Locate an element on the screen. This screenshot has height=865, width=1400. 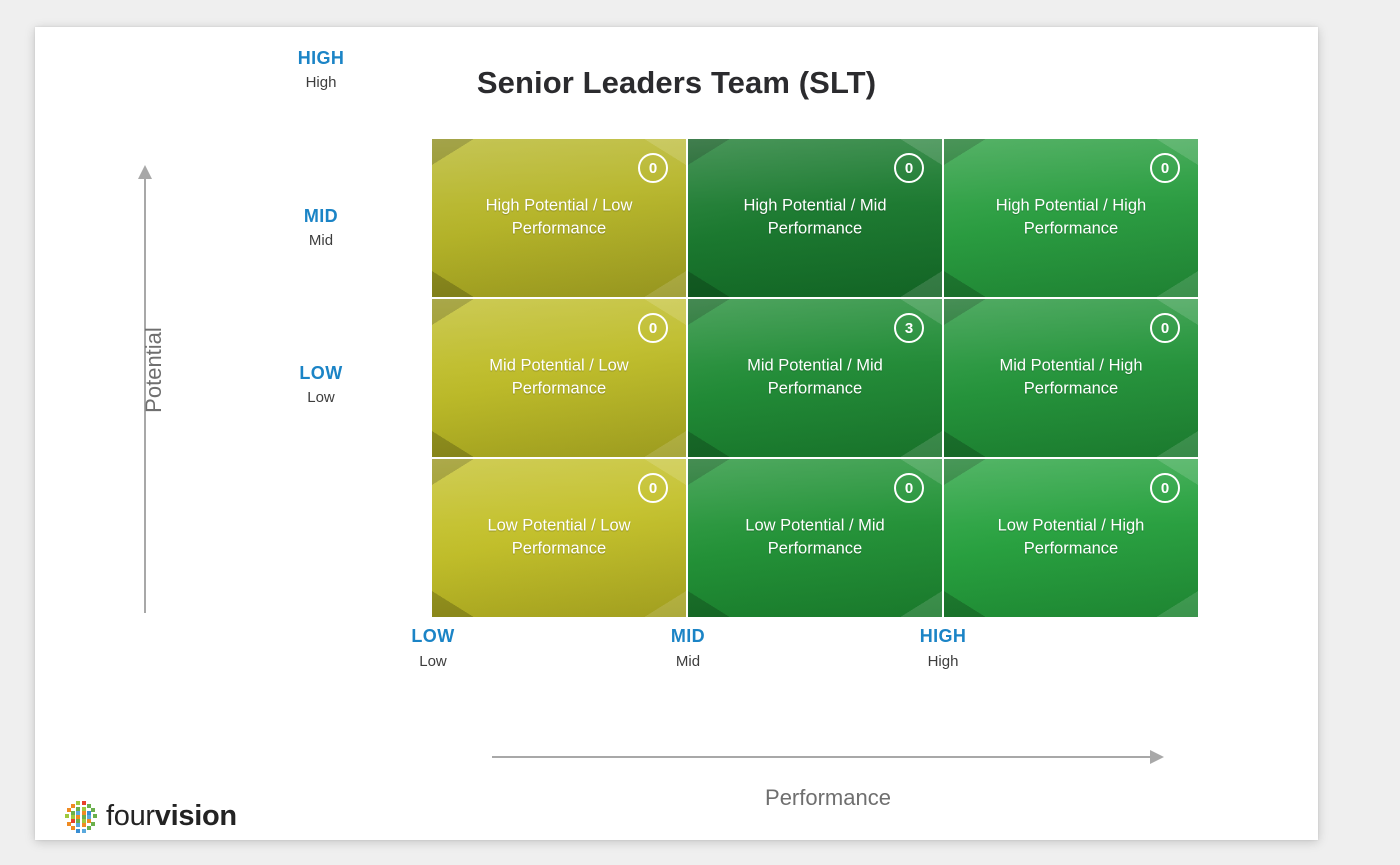
cell-label: Low Potential / High Performance is located at coordinates (1071, 537).